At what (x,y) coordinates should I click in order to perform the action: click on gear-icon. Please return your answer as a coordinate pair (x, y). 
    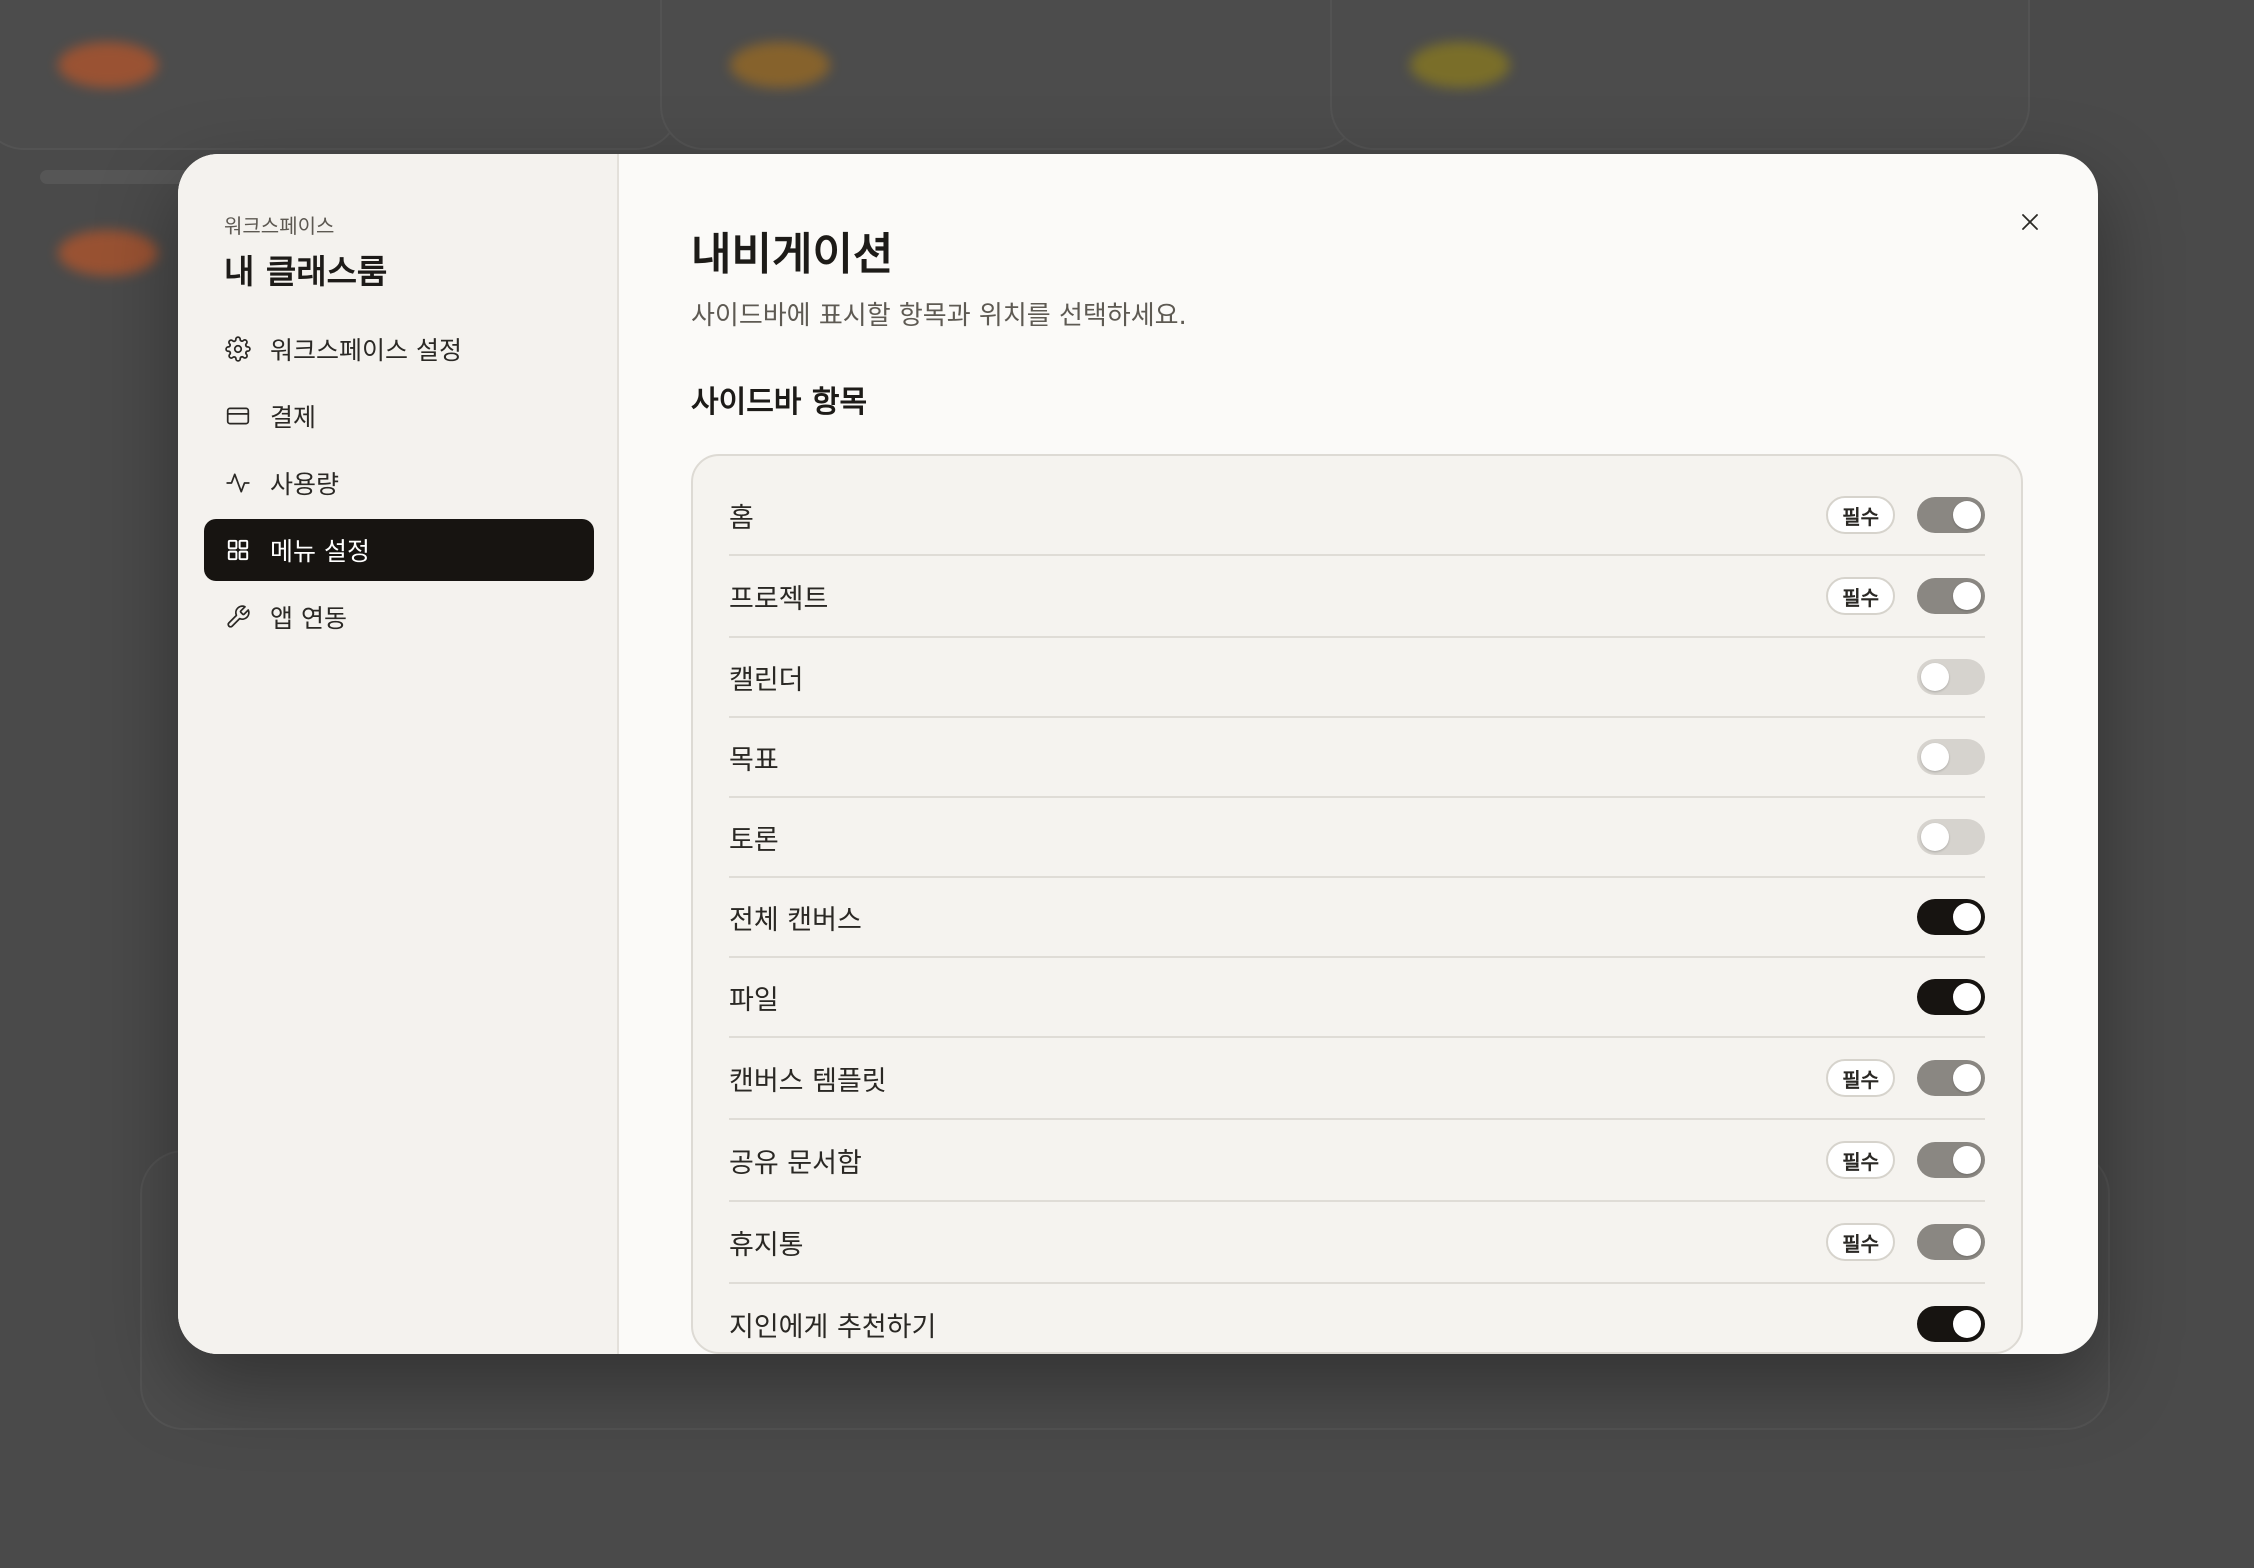
    Looking at the image, I should click on (238, 349).